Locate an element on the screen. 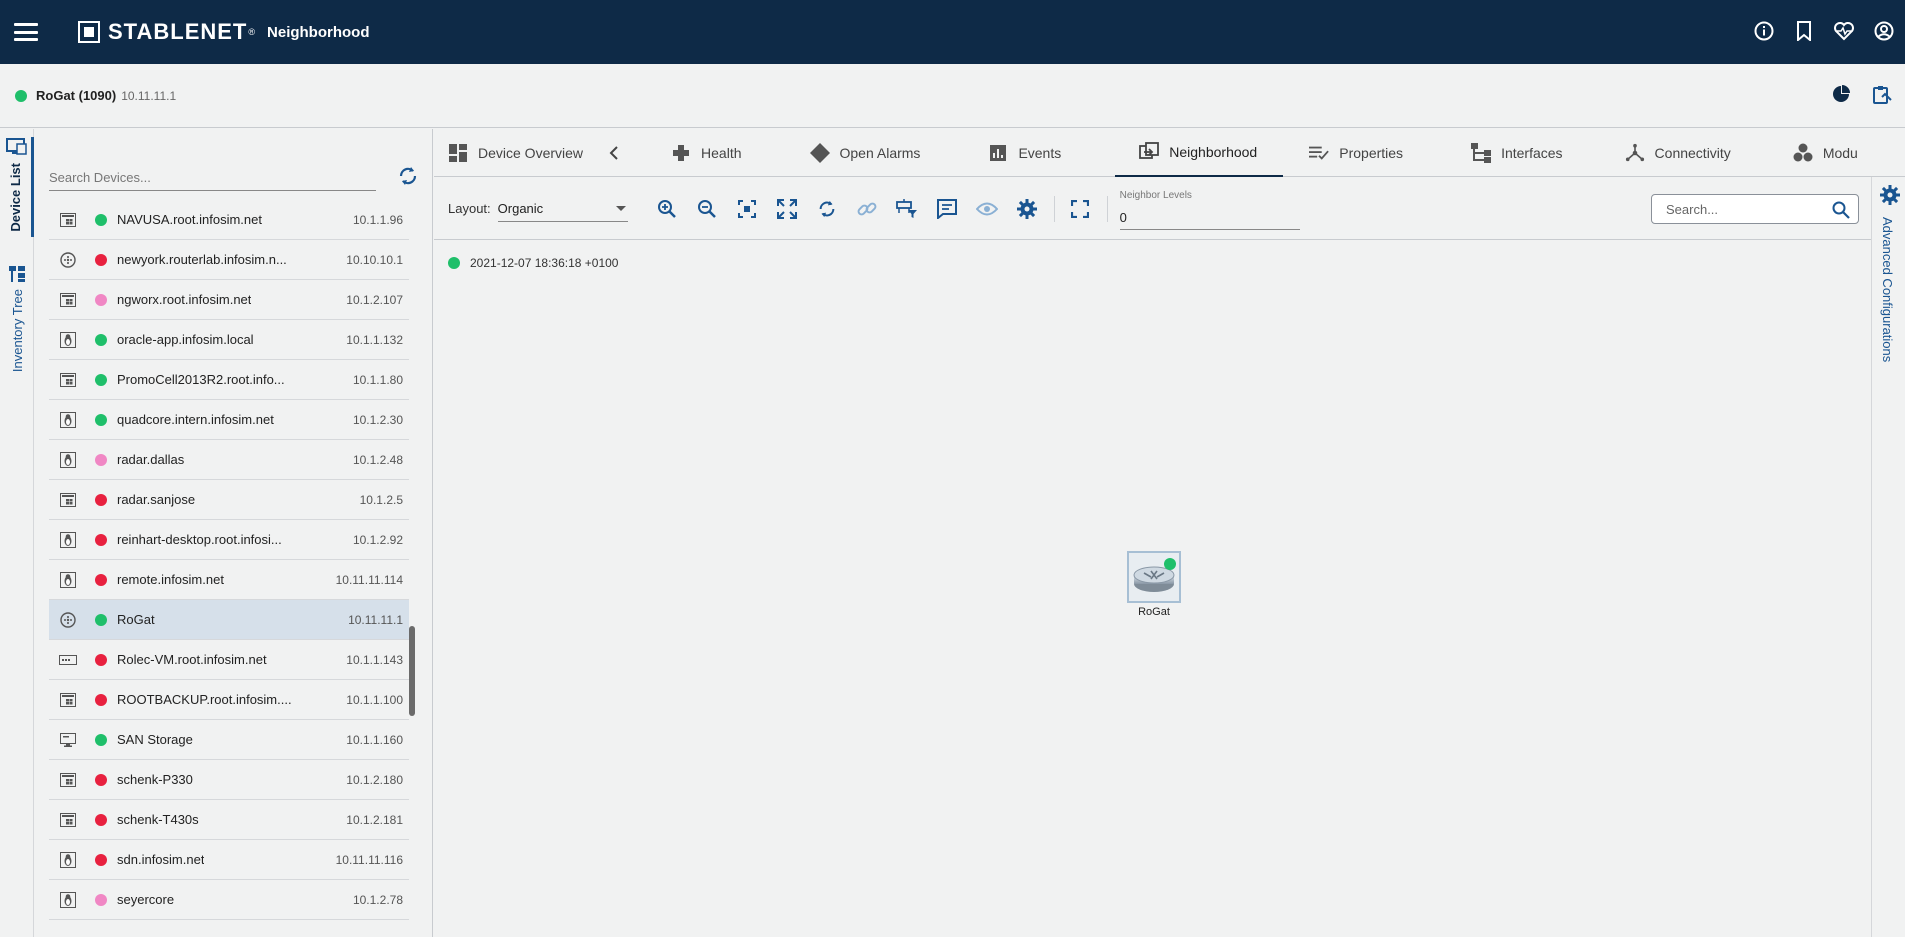  device-list-icon is located at coordinates (16, 146).